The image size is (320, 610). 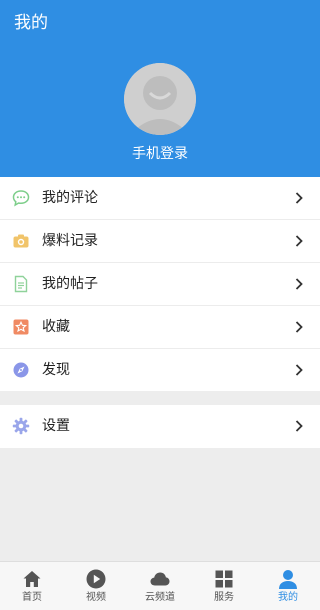 I want to click on menu-item-label: 发现, so click(x=56, y=370).